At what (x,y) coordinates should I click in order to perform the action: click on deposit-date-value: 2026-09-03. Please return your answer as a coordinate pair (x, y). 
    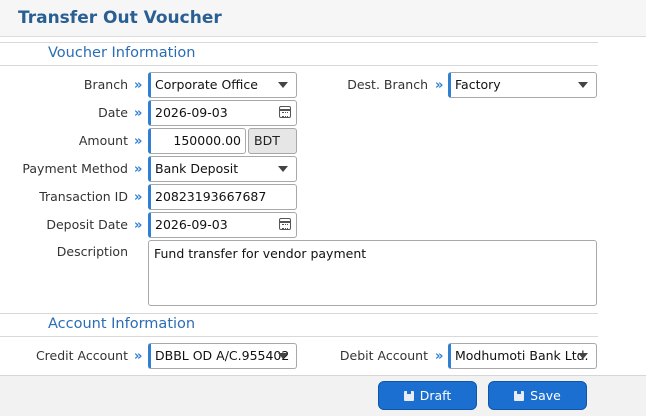
    Looking at the image, I should click on (191, 224).